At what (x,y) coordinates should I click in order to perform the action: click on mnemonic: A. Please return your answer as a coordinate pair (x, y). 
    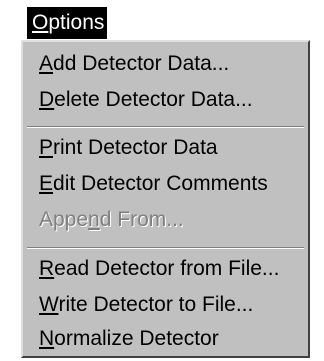
    Looking at the image, I should click on (46, 63).